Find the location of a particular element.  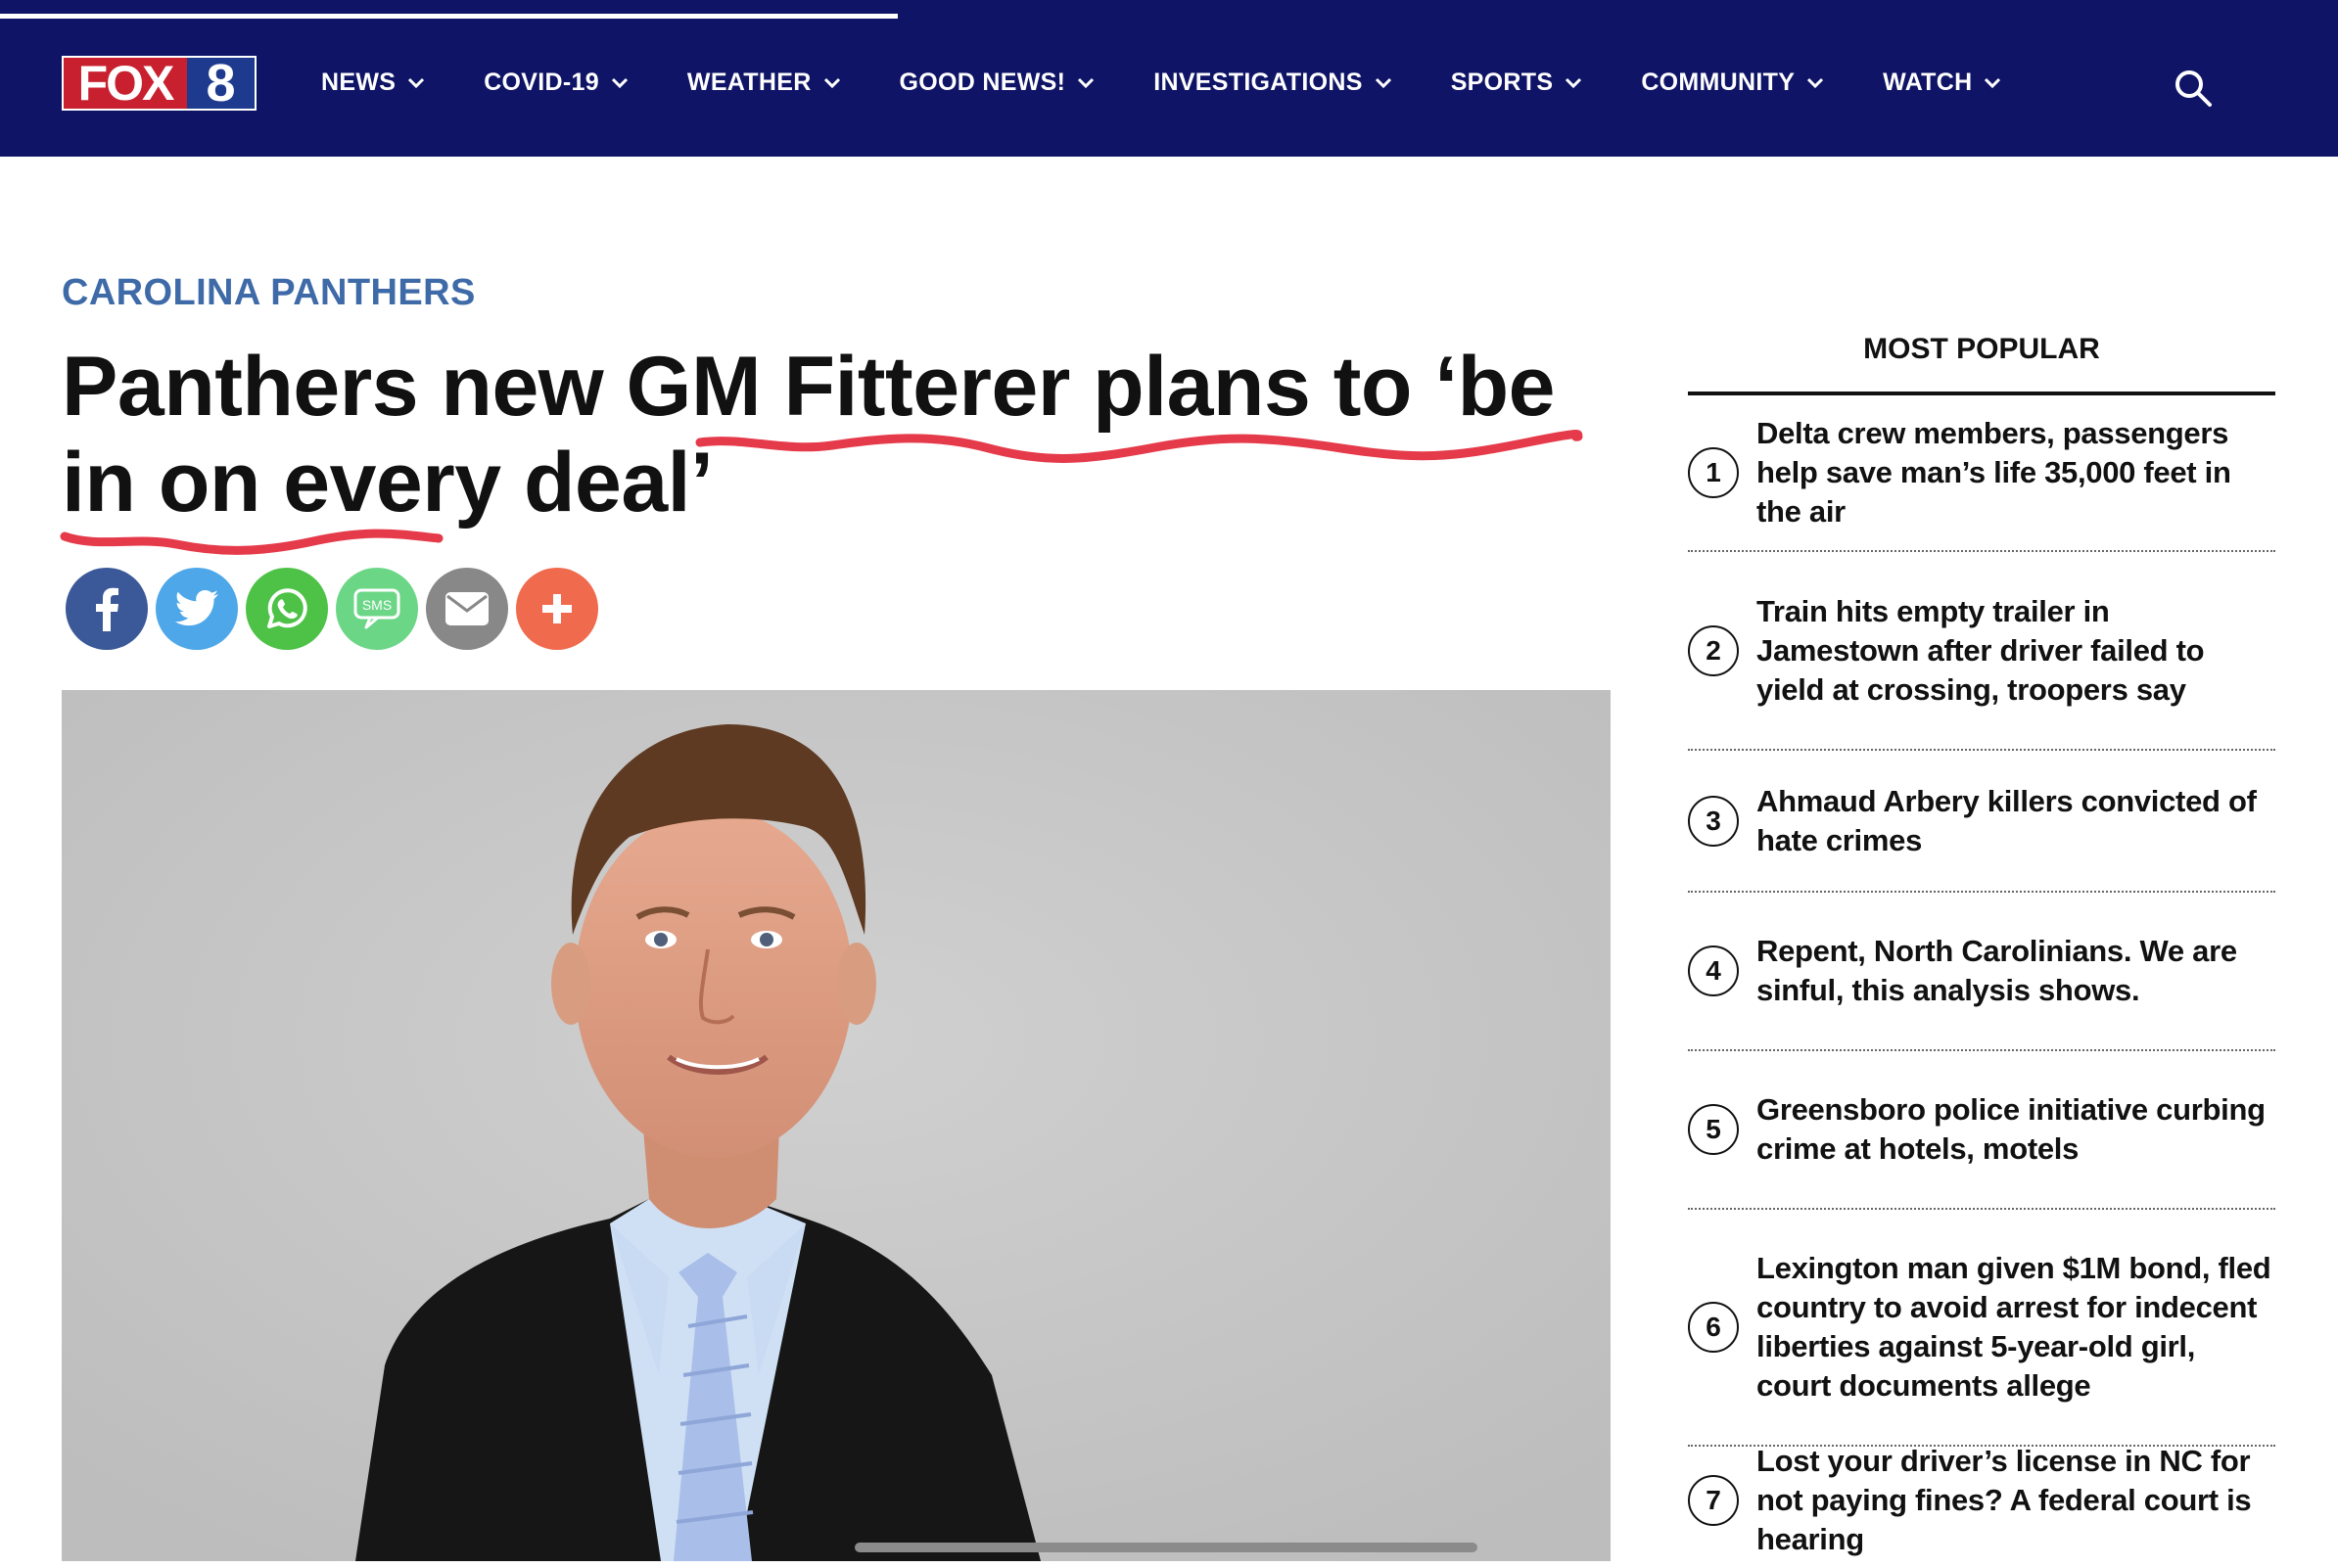

twitter-icon is located at coordinates (196, 608).